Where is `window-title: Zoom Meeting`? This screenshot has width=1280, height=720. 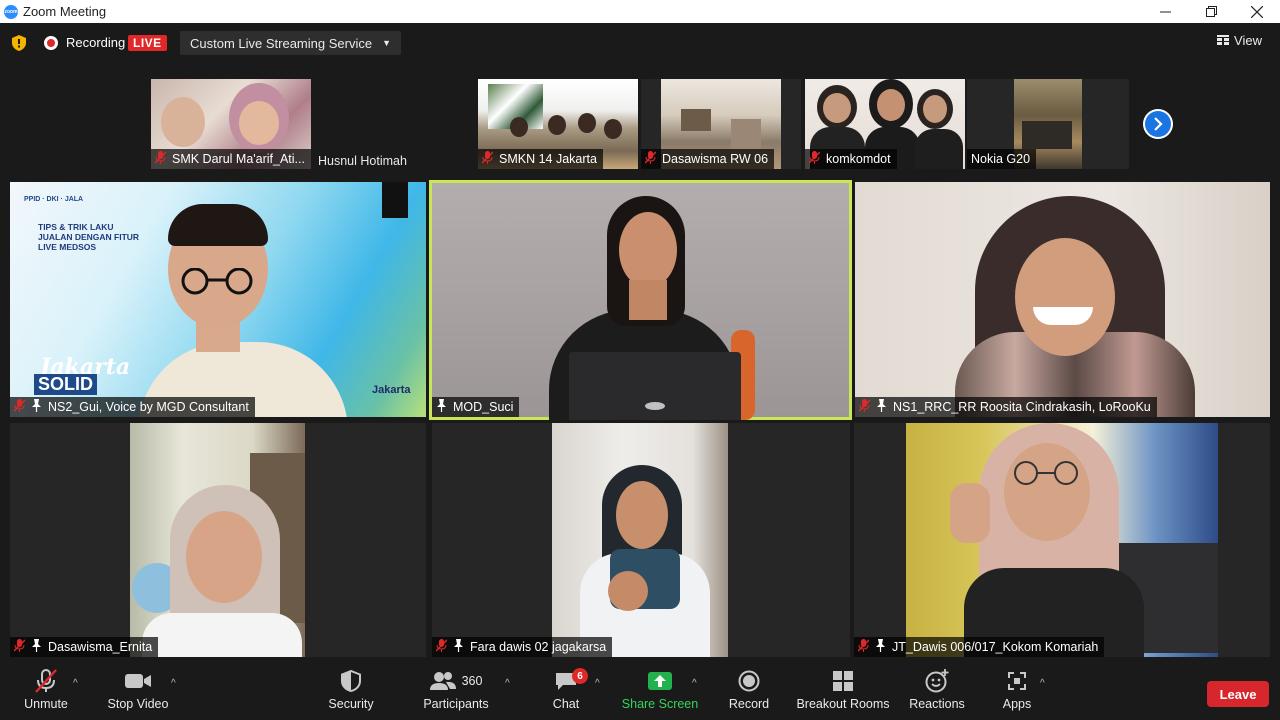 window-title: Zoom Meeting is located at coordinates (65, 11).